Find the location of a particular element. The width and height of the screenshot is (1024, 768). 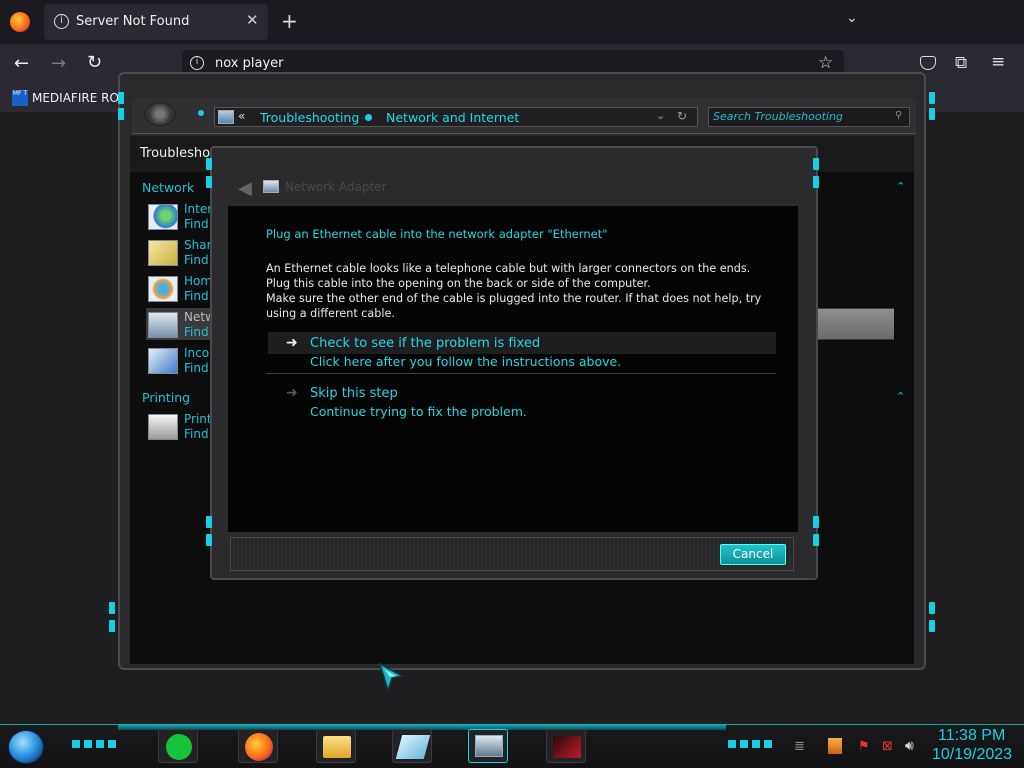

taskbar-troubleshooter is located at coordinates (488, 746).